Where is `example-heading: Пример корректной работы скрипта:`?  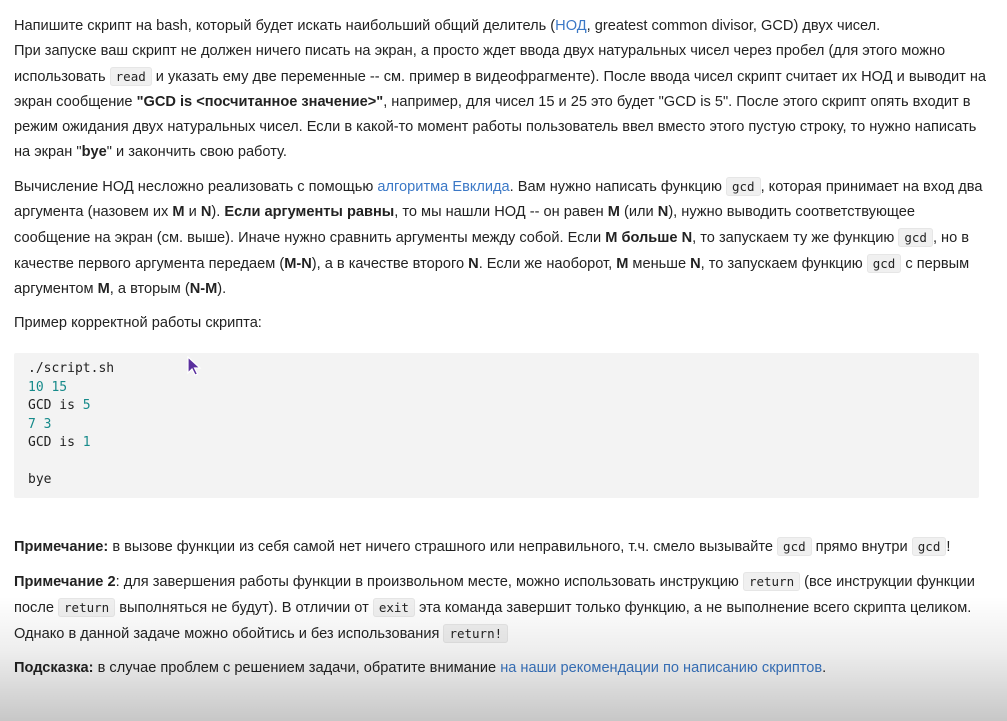 example-heading: Пример корректной работы скрипта: is located at coordinates (138, 323).